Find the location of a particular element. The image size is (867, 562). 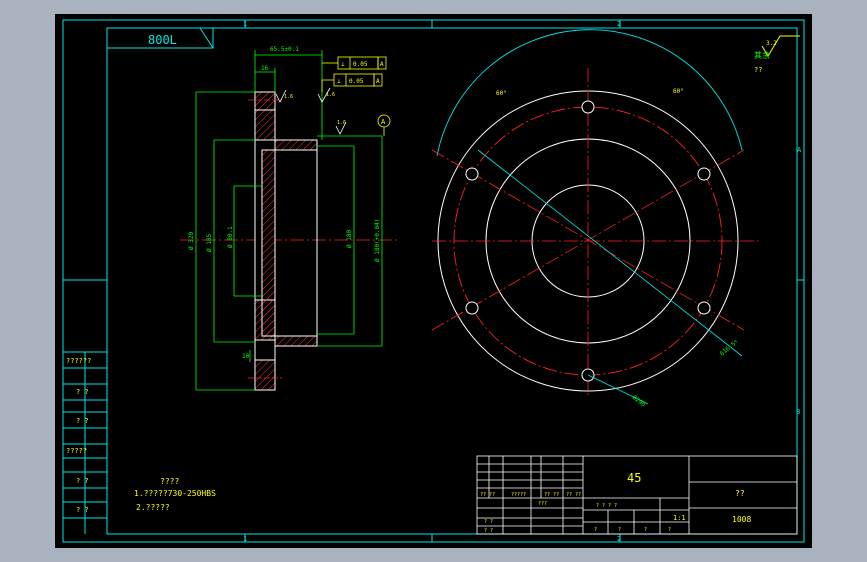

zone-label-bottom1: 1 is located at coordinates (245, 539).